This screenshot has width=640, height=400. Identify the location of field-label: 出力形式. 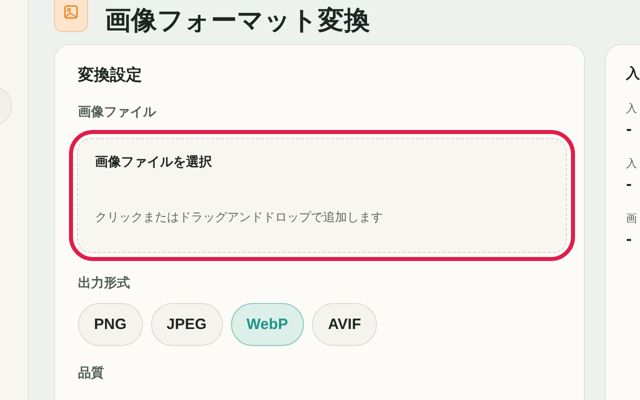
(104, 283).